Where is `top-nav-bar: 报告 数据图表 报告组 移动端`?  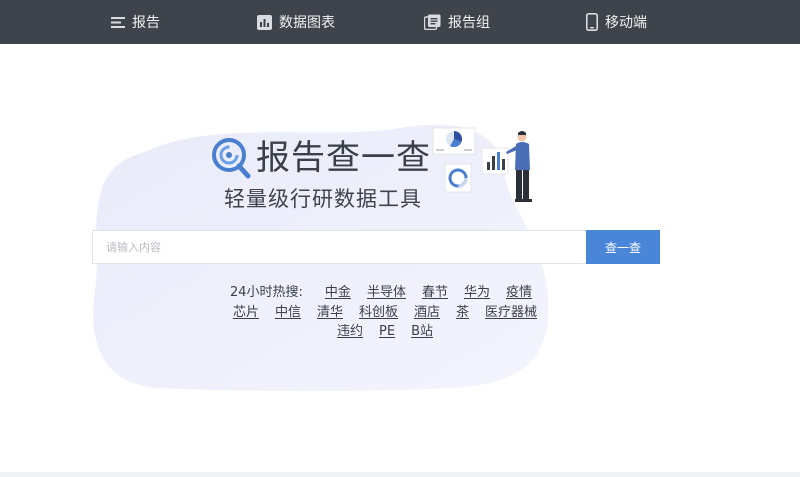
top-nav-bar: 报告 数据图表 报告组 移动端 is located at coordinates (400, 22).